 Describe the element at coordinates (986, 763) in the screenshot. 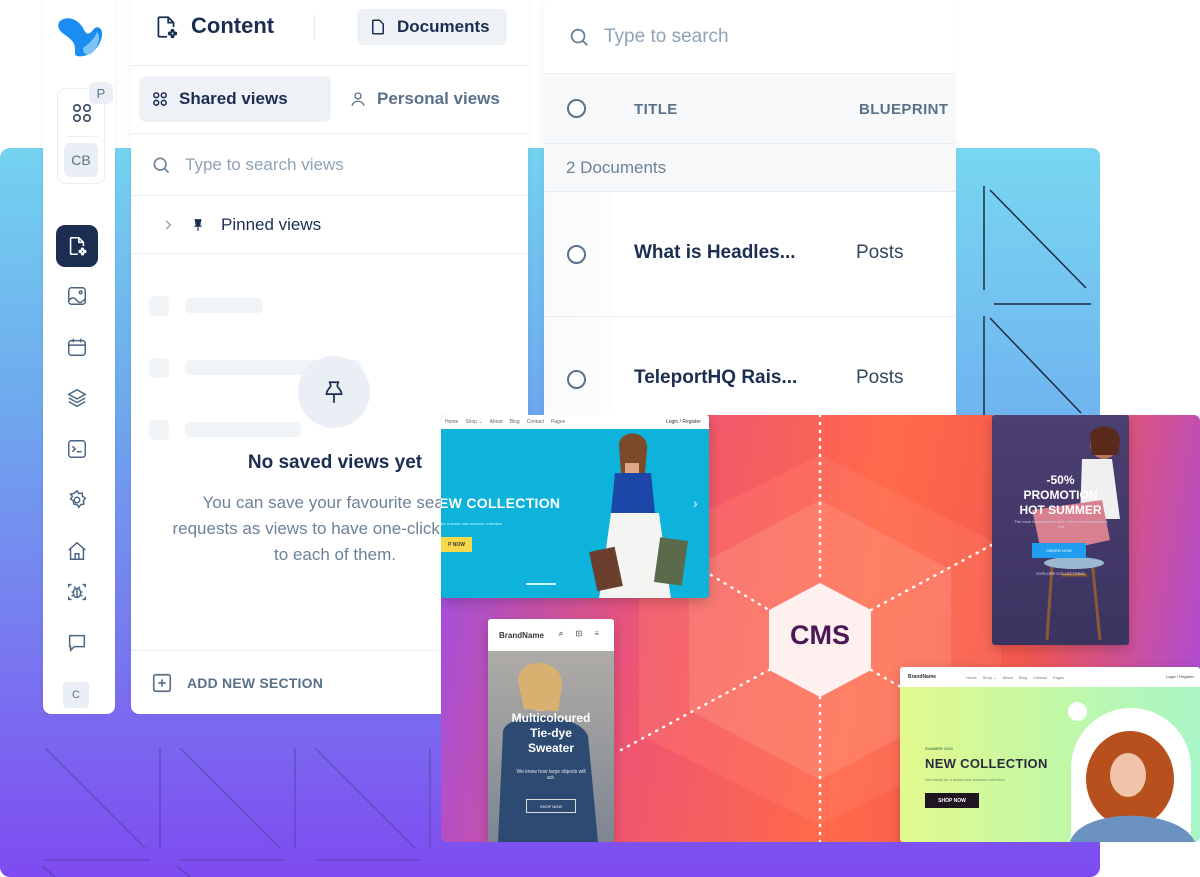

I see `card-headline: NEW COLLECTION` at that location.